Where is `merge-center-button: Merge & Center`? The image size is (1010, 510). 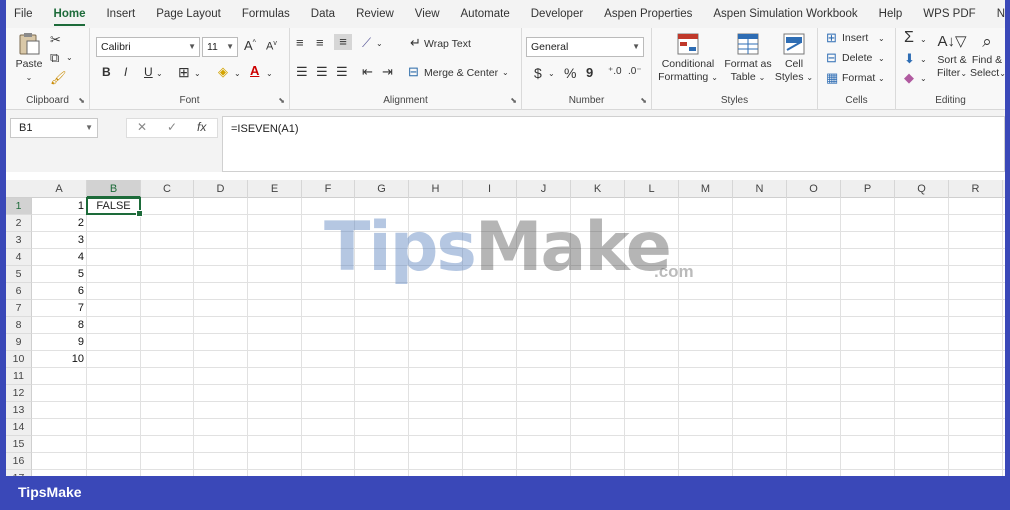
merge-center-button: Merge & Center is located at coordinates (461, 73).